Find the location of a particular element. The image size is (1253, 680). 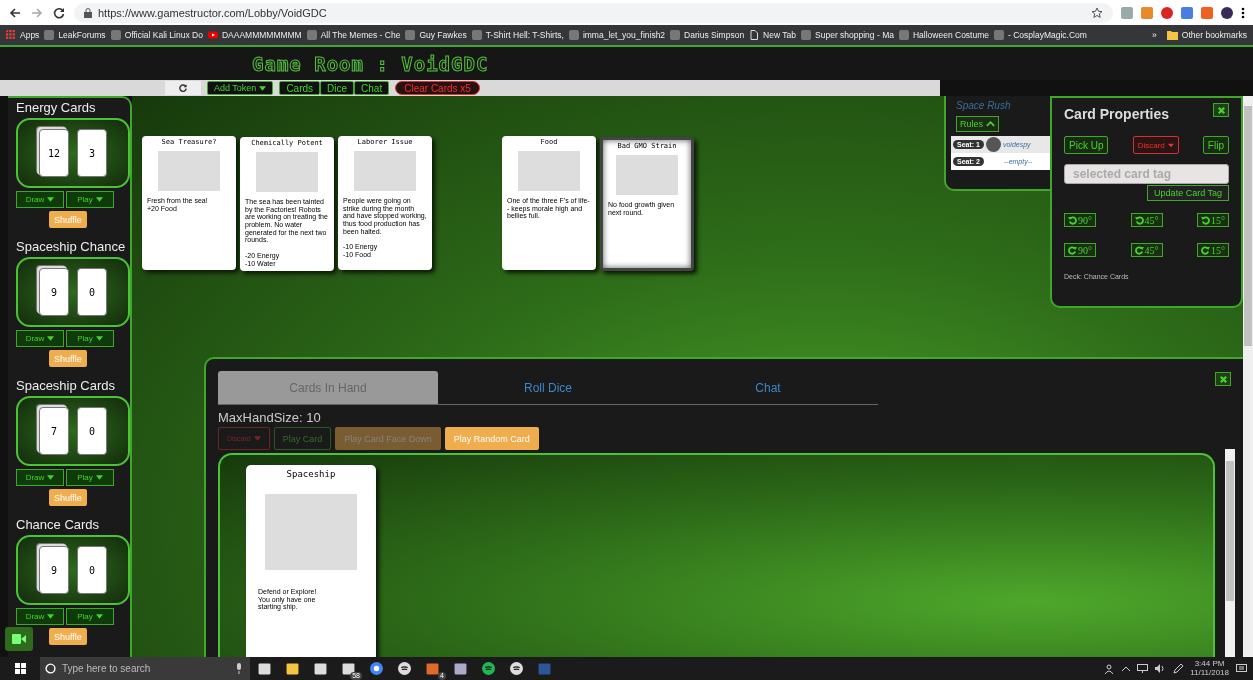

bookmark-folder: Other bookmarks is located at coordinates (1214, 35).